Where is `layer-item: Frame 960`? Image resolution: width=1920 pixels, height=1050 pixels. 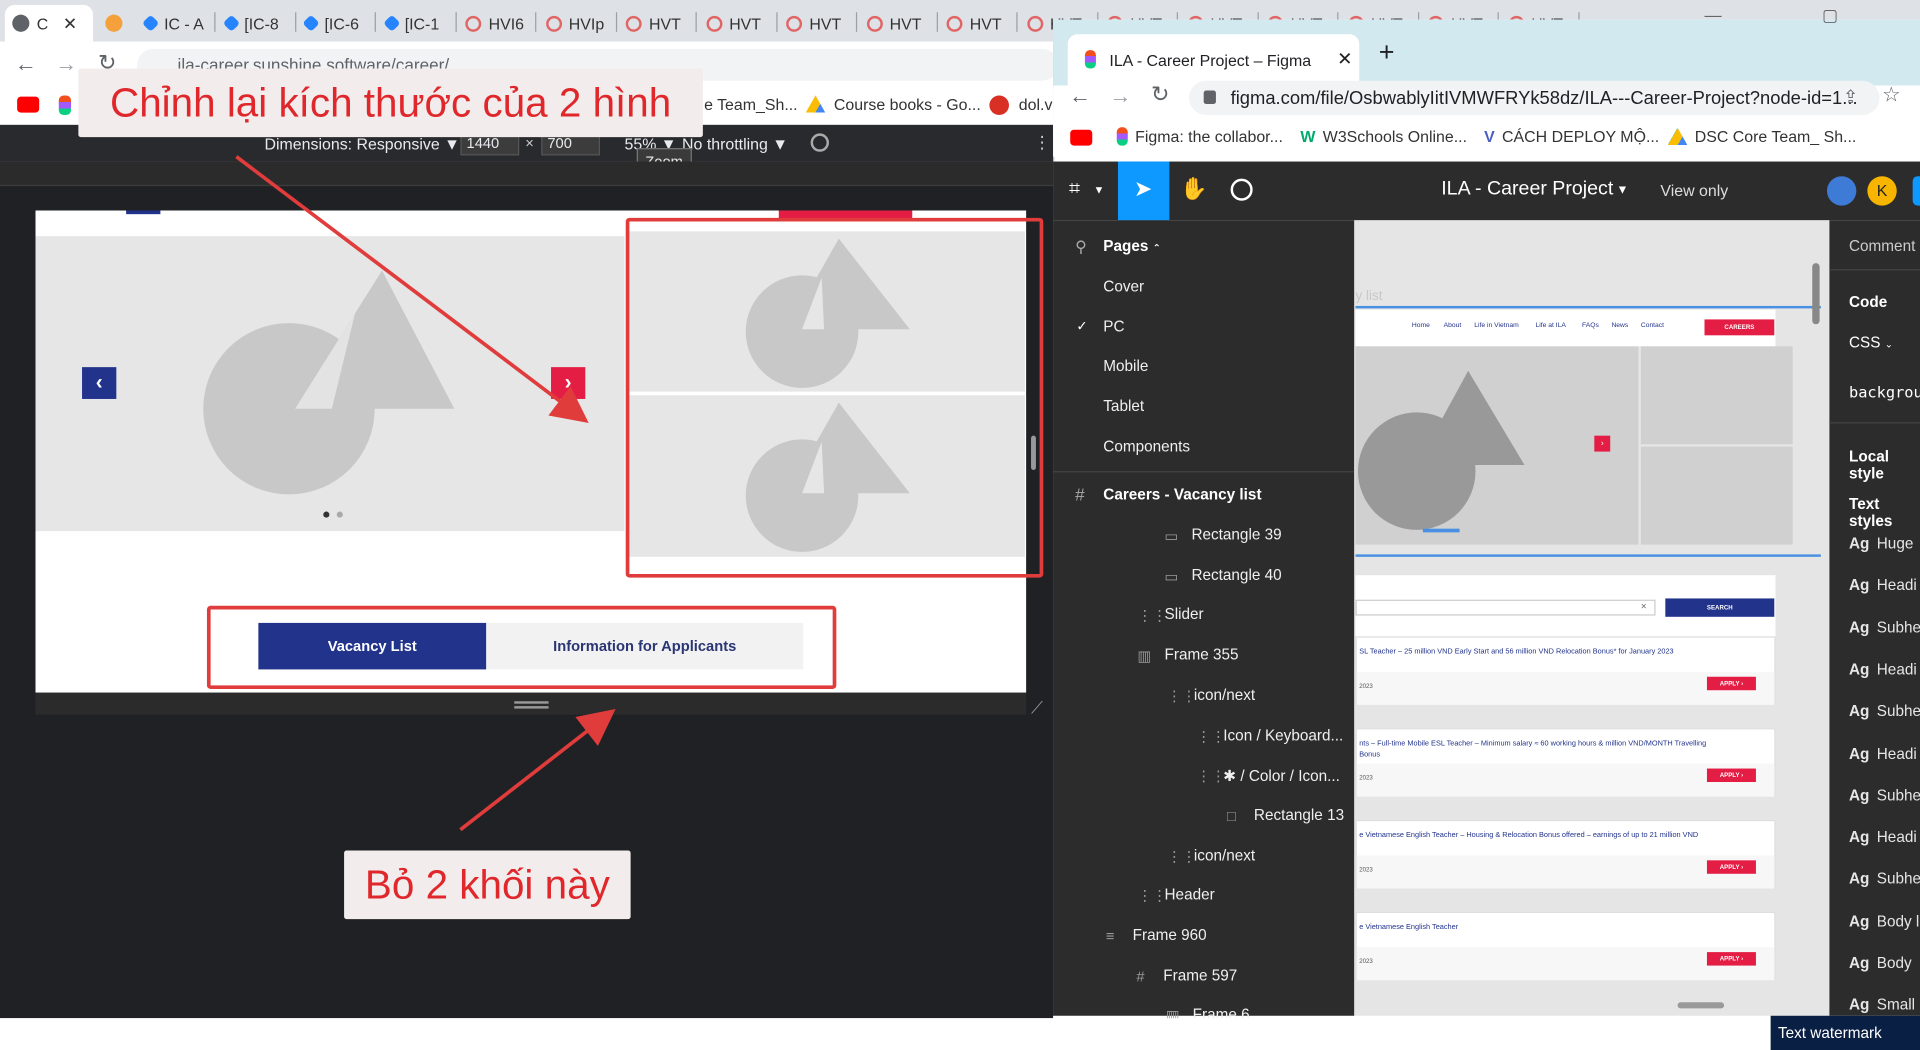
layer-item: Frame 960 is located at coordinates (1170, 934).